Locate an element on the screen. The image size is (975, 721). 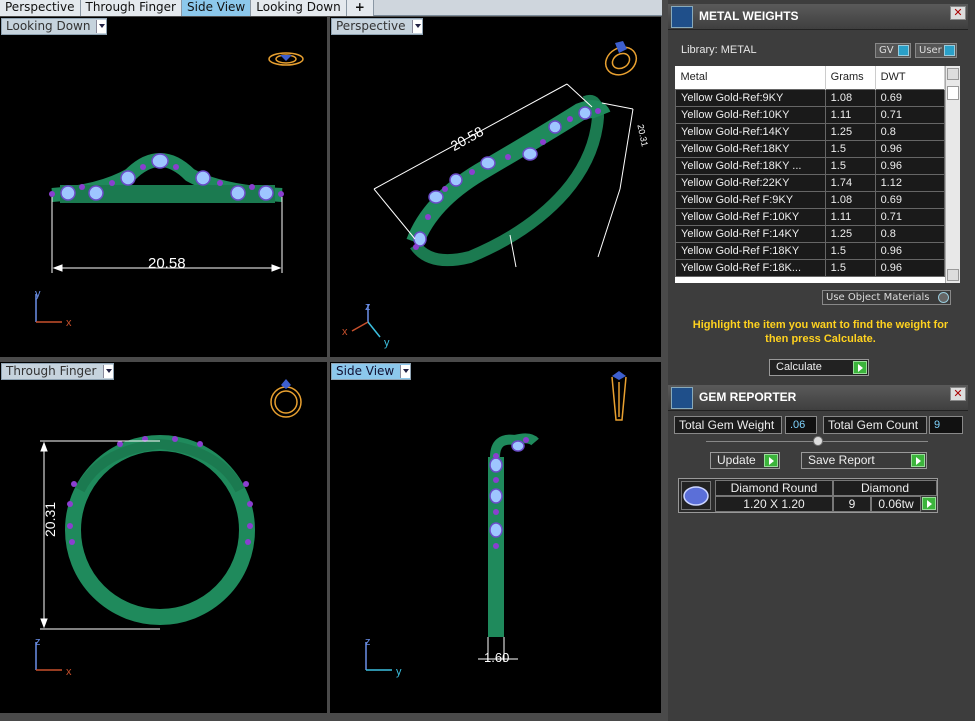
gv-toggle: GV is located at coordinates (893, 50).